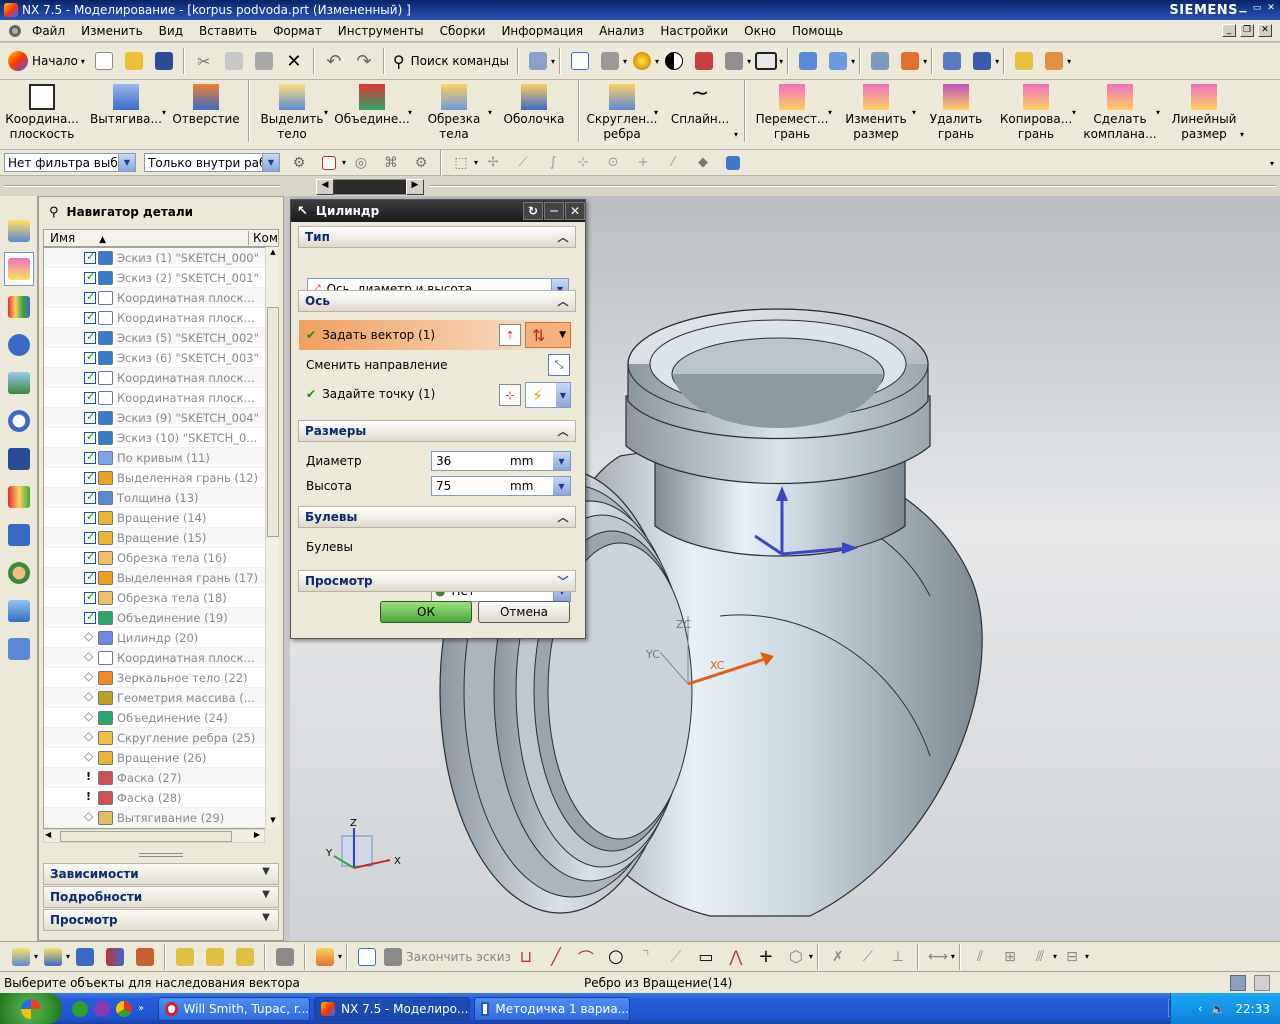 The image size is (1280, 1024). Describe the element at coordinates (451, 61) in the screenshot. I see `command-finder-button: ⚲ Поиск команды` at that location.